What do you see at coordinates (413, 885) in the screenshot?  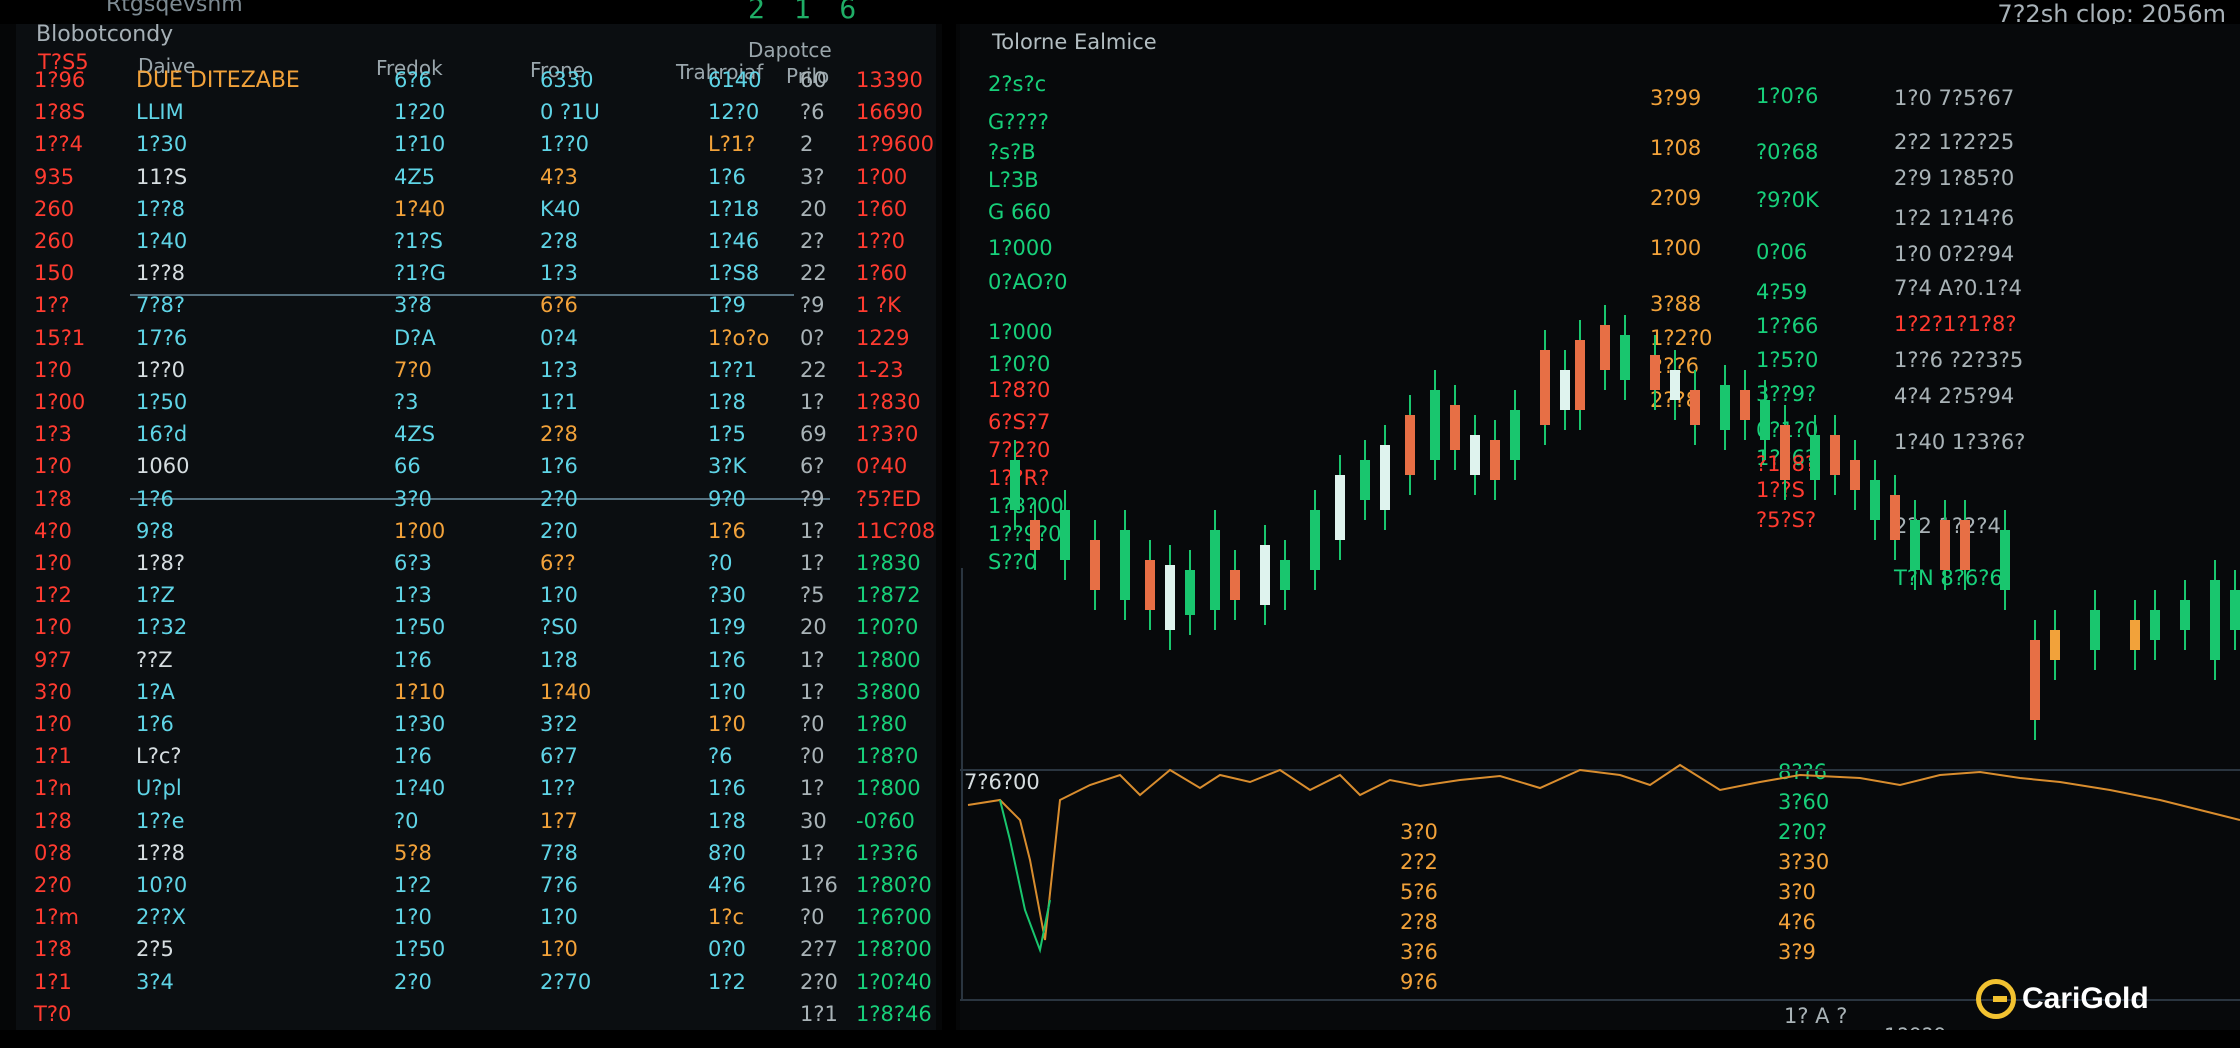 I see `row-value-1: 1?2` at bounding box center [413, 885].